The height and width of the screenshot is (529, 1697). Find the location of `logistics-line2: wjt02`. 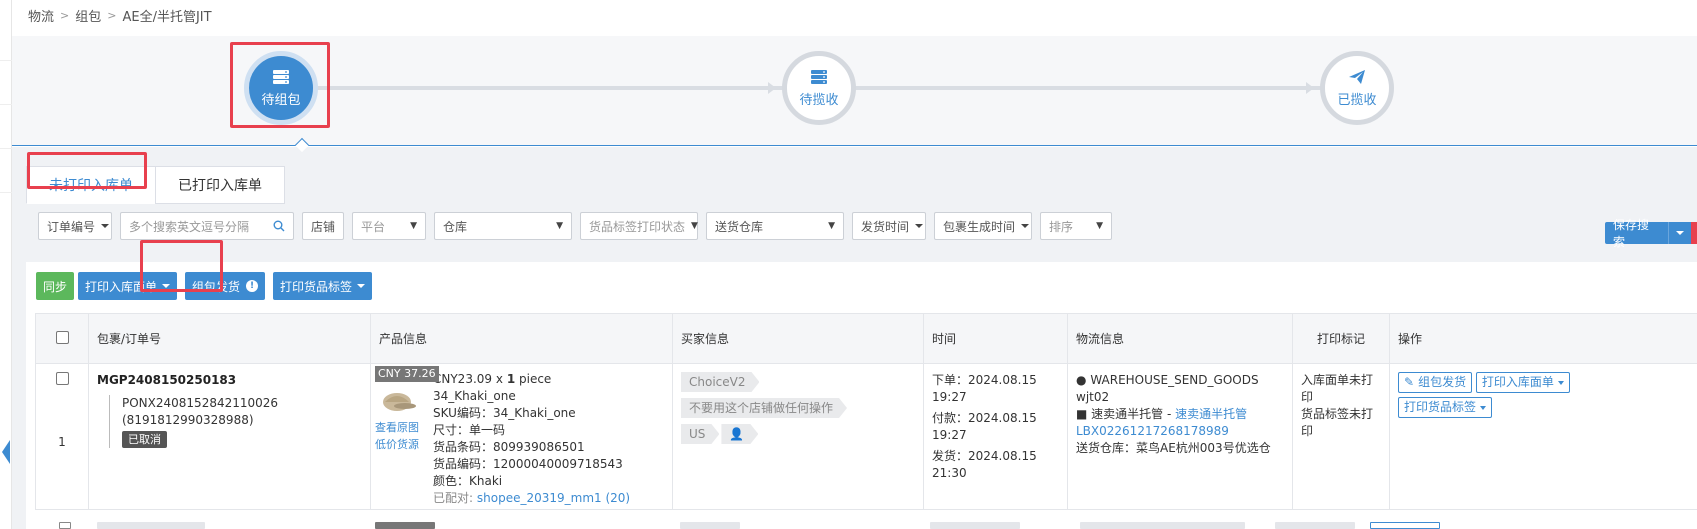

logistics-line2: wjt02 is located at coordinates (1093, 397).